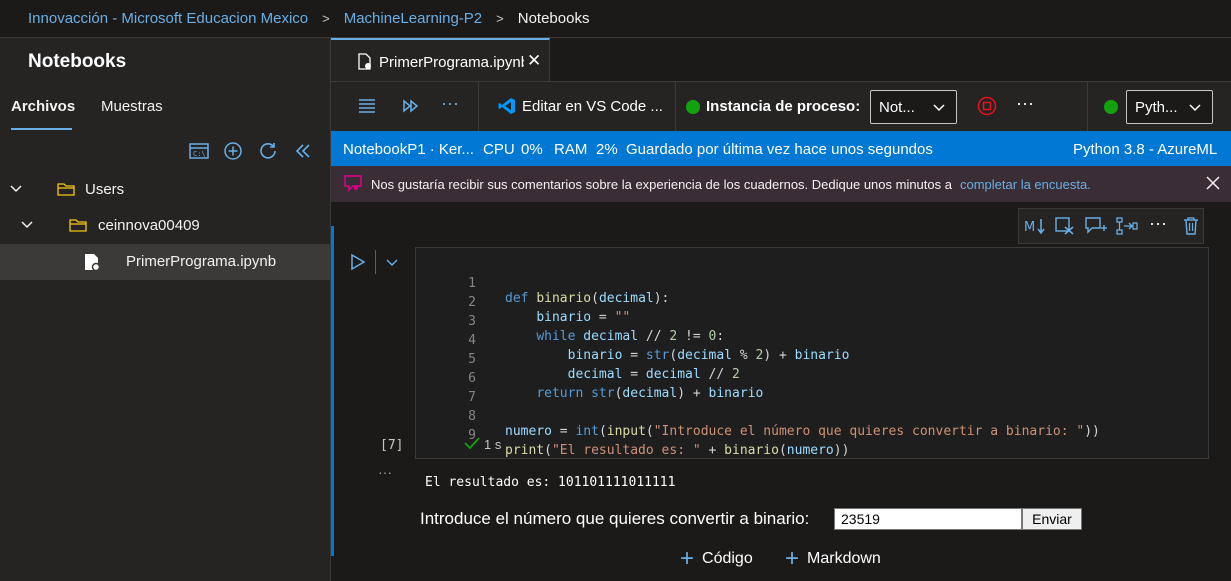 The width and height of the screenshot is (1231, 581). I want to click on checkmark-icon, so click(472, 444).